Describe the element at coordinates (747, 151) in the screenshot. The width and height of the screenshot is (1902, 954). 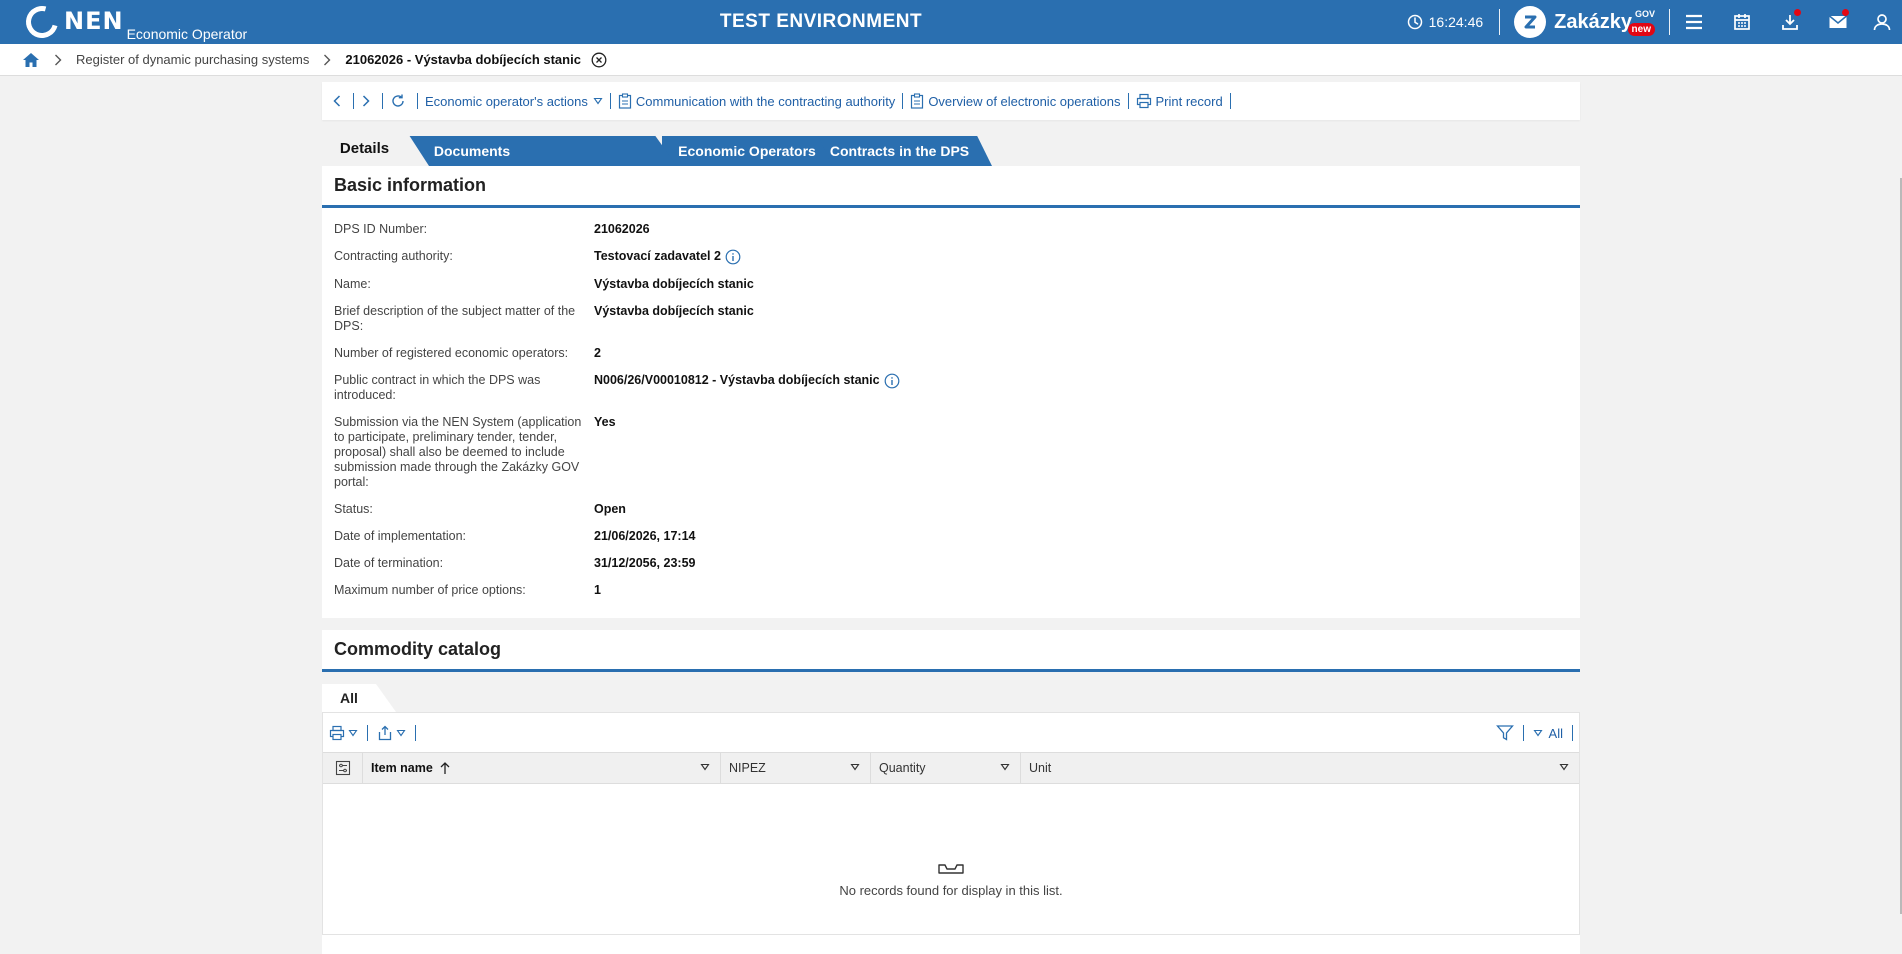
I see `tab-economic-operators: Economic Operators` at that location.